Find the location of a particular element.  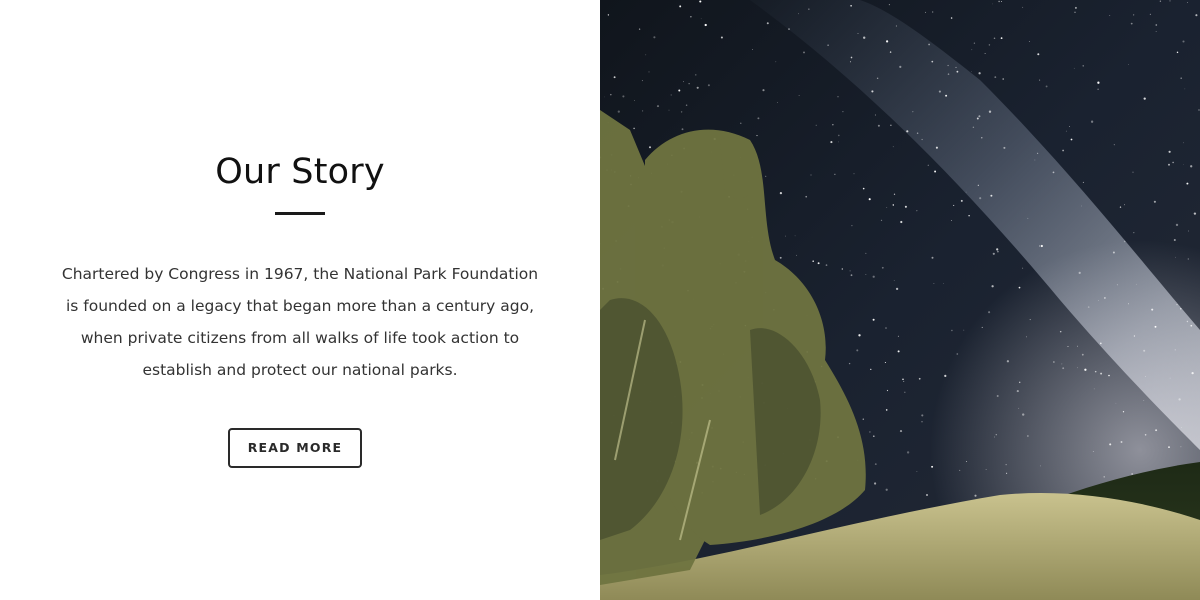

read-more-button: READ MORE is located at coordinates (295, 448).